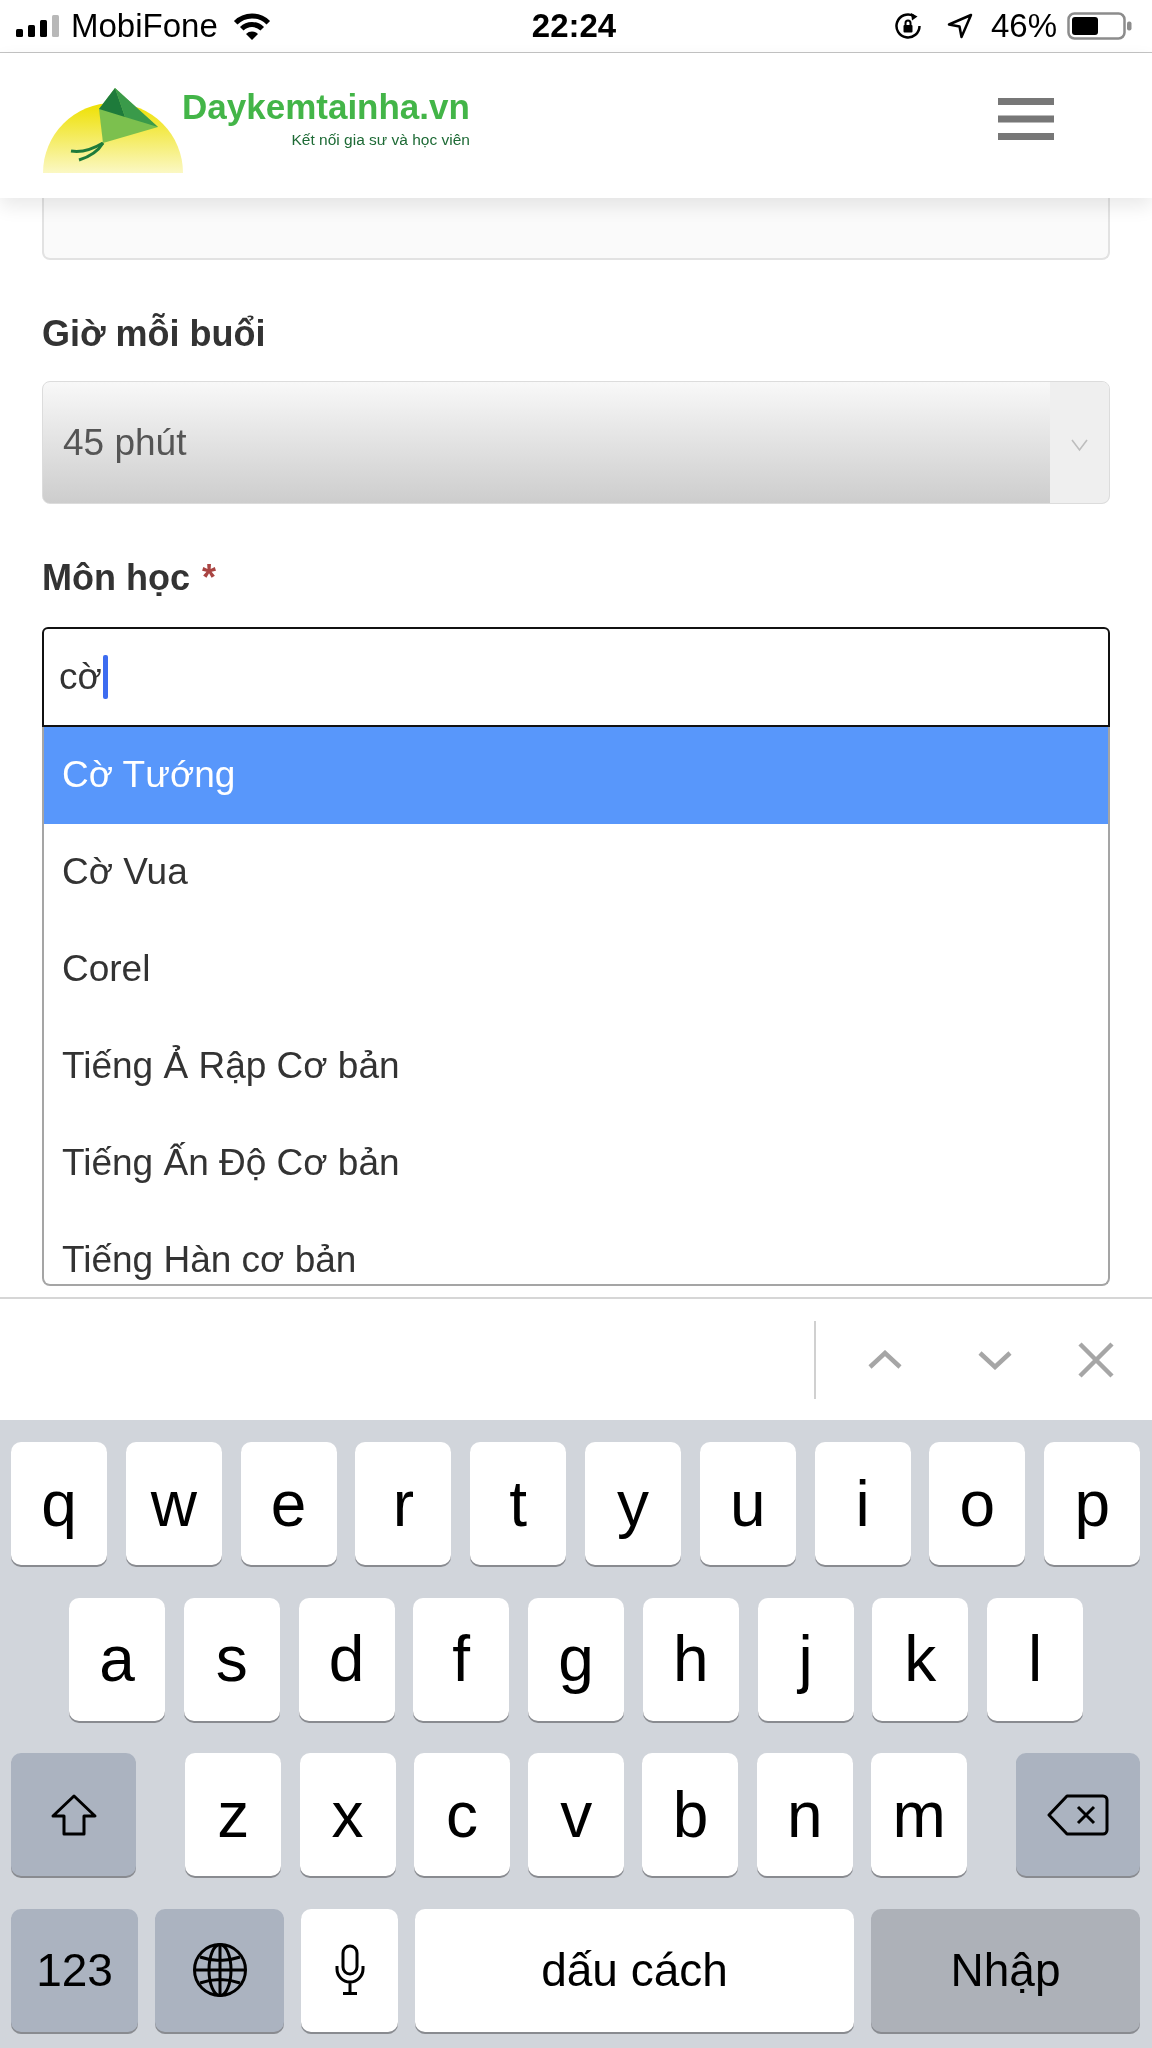  What do you see at coordinates (690, 1814) in the screenshot?
I see `letter-key: b` at bounding box center [690, 1814].